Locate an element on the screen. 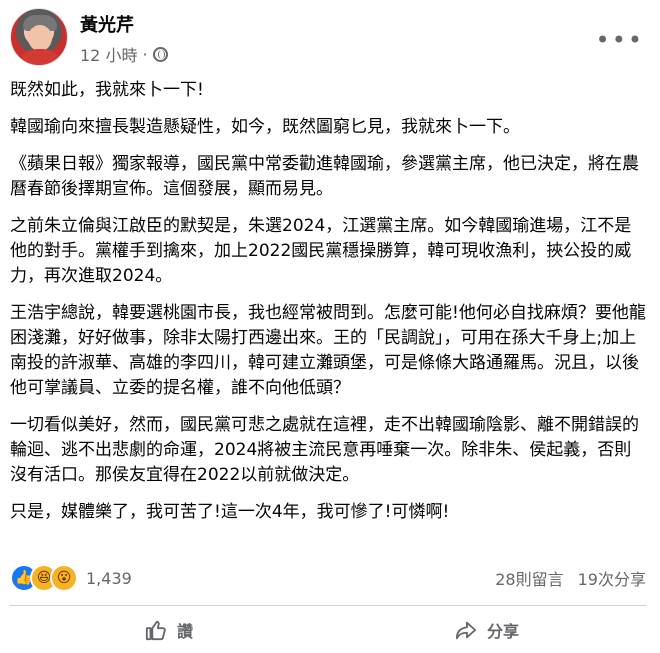 The image size is (660, 653). wow-reaction-icon: 😮 is located at coordinates (64, 578).